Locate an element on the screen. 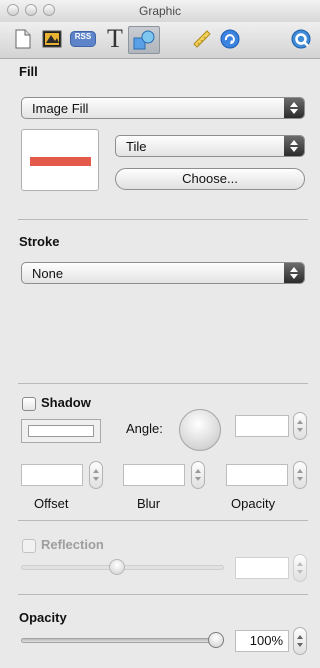 The width and height of the screenshot is (320, 668). quicktime-inspector-button is located at coordinates (301, 39).